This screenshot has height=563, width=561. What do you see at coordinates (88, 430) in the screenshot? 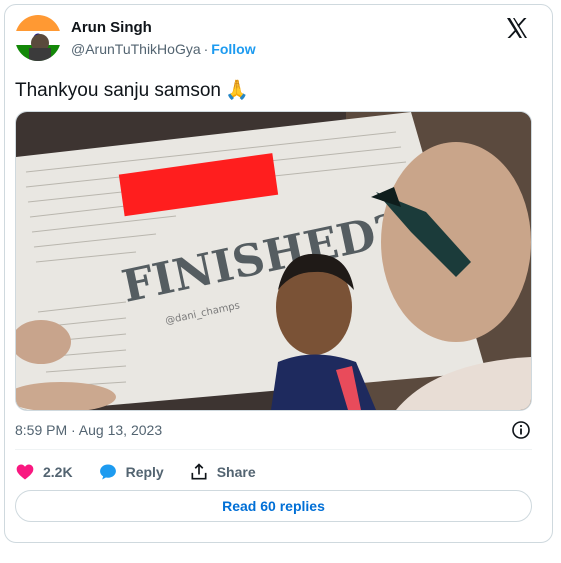
I see `tweet-timestamp: 8:59 PM · Aug 13, 2023` at bounding box center [88, 430].